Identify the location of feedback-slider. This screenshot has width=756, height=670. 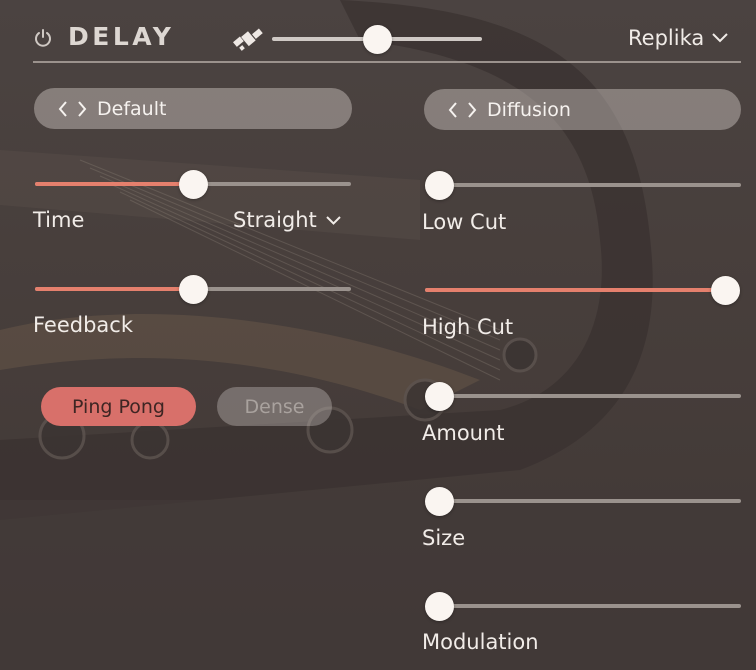
(193, 289).